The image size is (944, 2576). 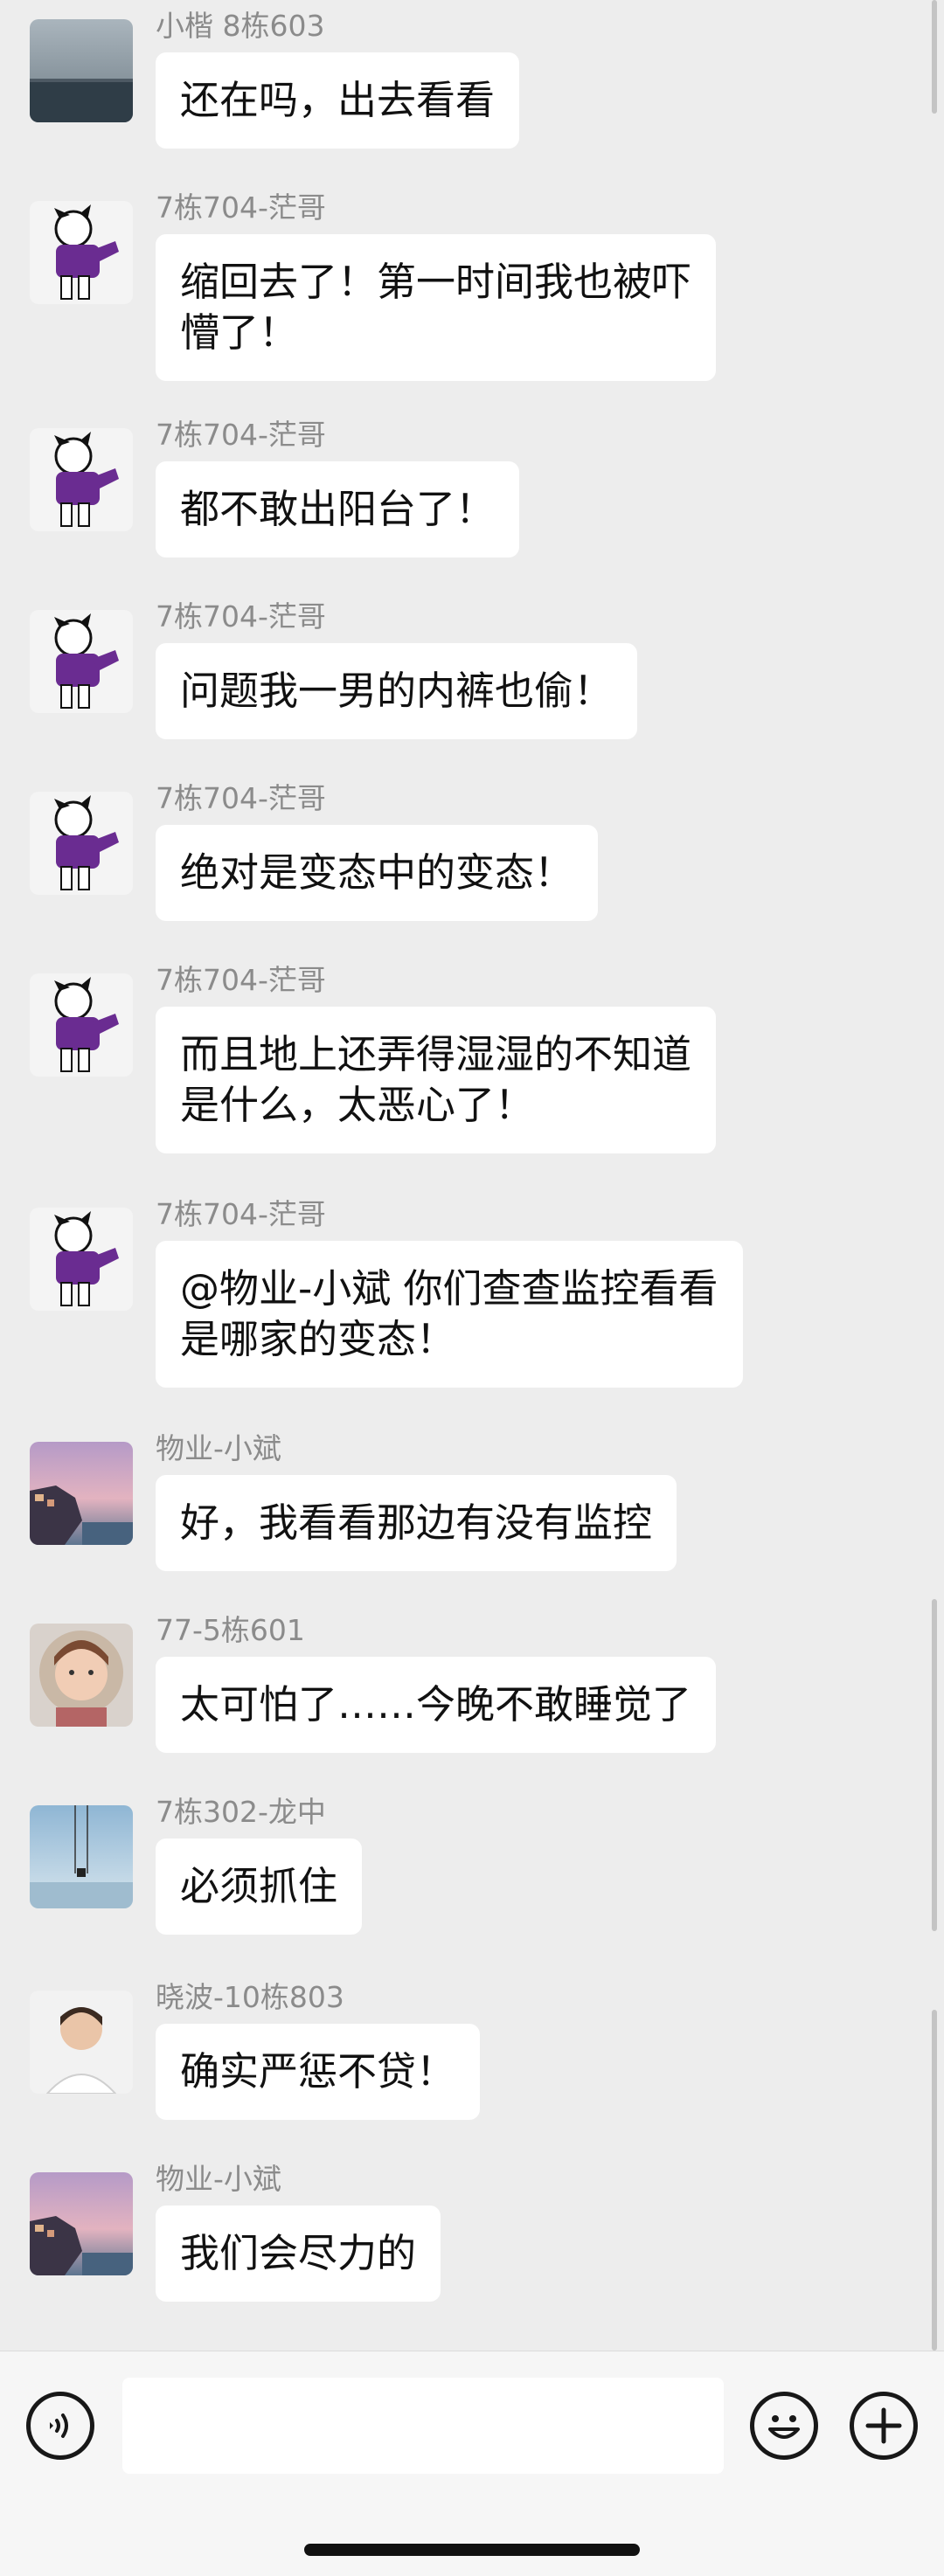 I want to click on message-bubble: 都不敢出阳台了！, so click(x=338, y=509).